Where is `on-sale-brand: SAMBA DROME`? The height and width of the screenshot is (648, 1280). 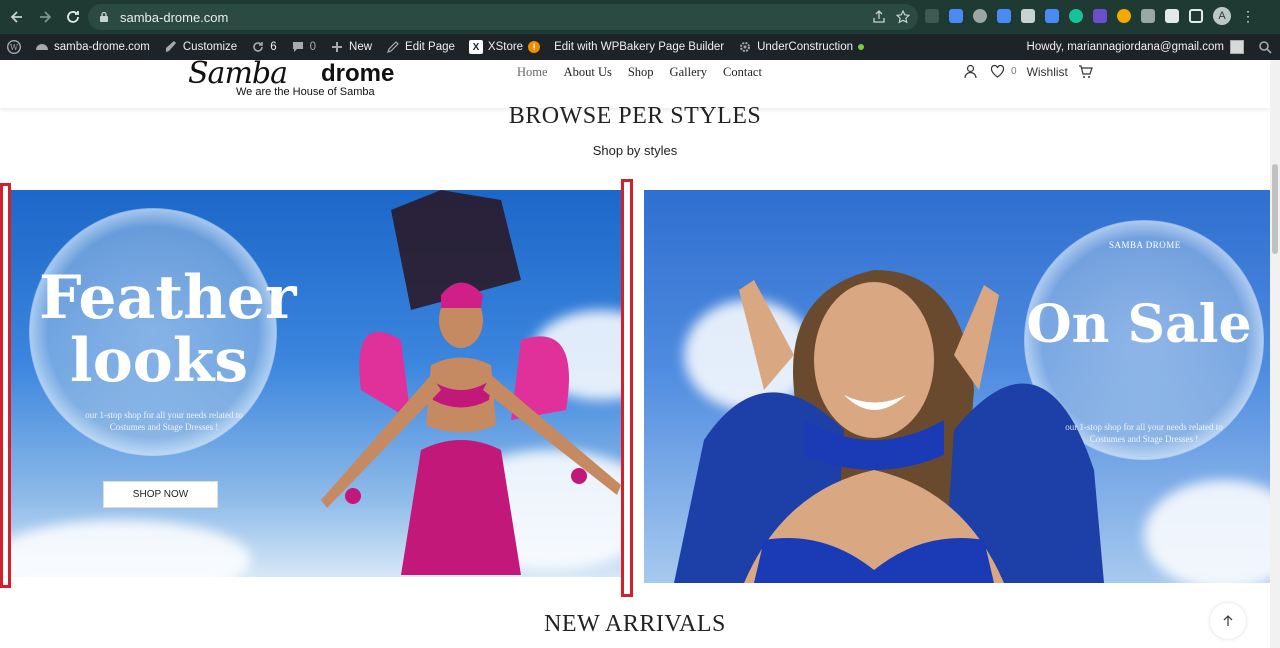 on-sale-brand: SAMBA DROME is located at coordinates (1145, 245).